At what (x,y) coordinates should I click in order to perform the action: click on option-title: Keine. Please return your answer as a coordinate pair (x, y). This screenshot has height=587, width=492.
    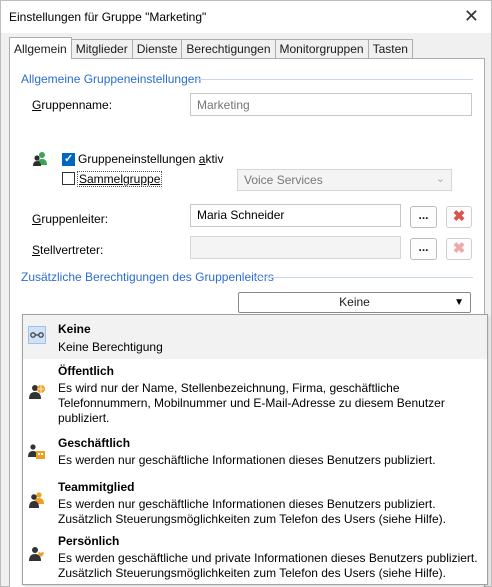
    Looking at the image, I should click on (74, 329).